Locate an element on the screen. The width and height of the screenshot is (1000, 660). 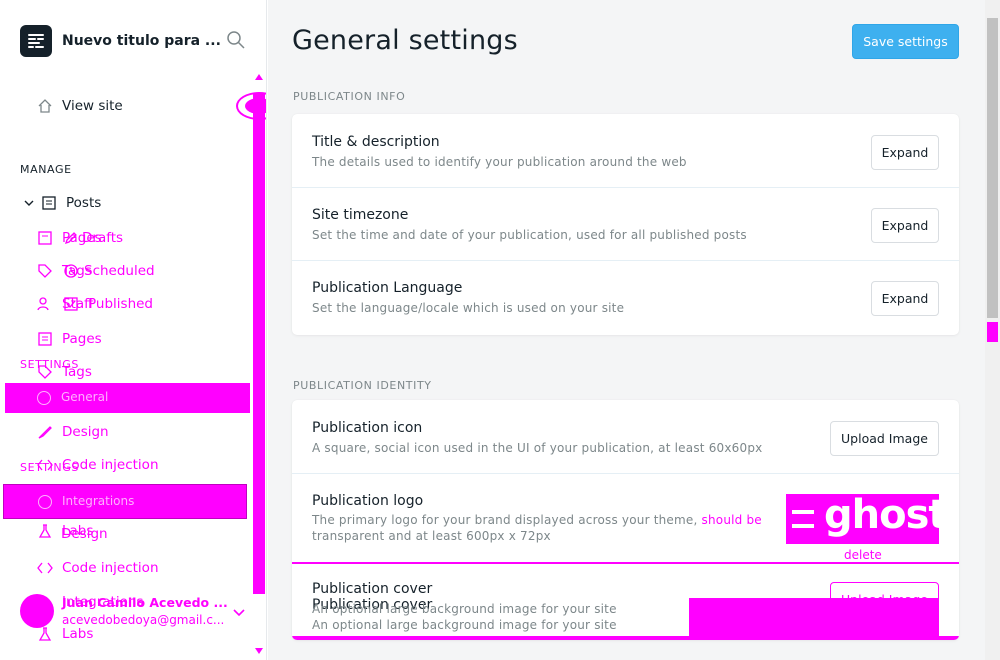
setting-title: Title & description is located at coordinates (376, 142).